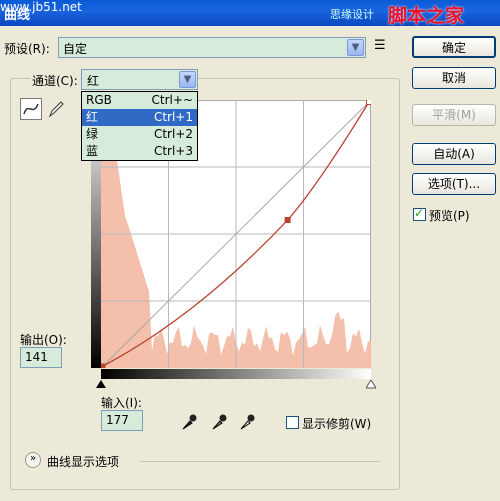 This screenshot has width=500, height=501. I want to click on auto-button: 自动(A), so click(454, 154).